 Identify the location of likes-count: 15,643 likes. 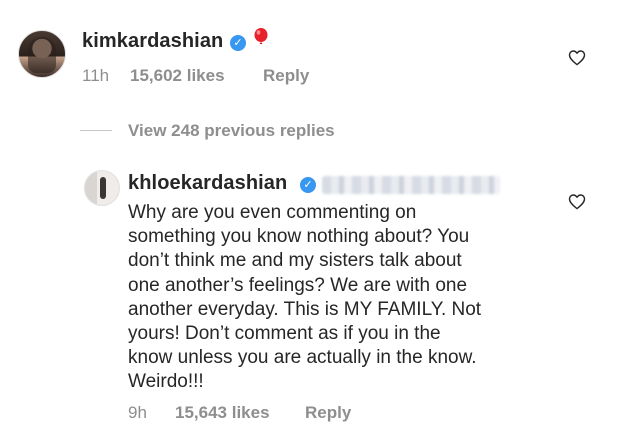
(222, 412).